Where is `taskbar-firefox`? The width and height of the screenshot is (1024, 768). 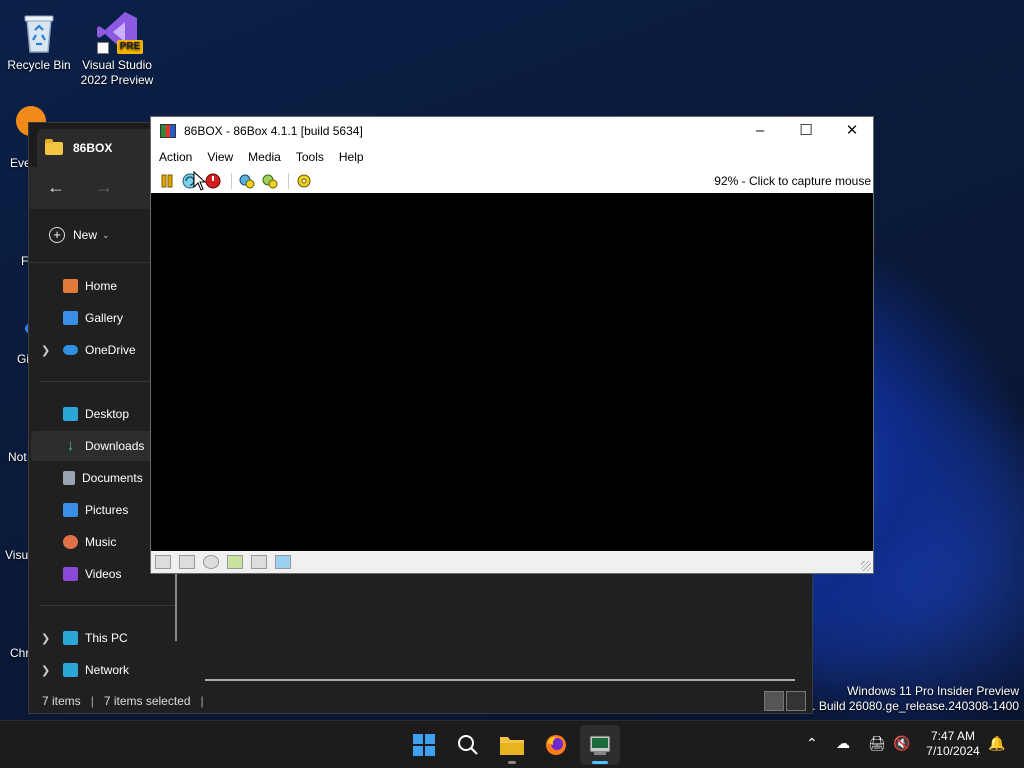 taskbar-firefox is located at coordinates (556, 745).